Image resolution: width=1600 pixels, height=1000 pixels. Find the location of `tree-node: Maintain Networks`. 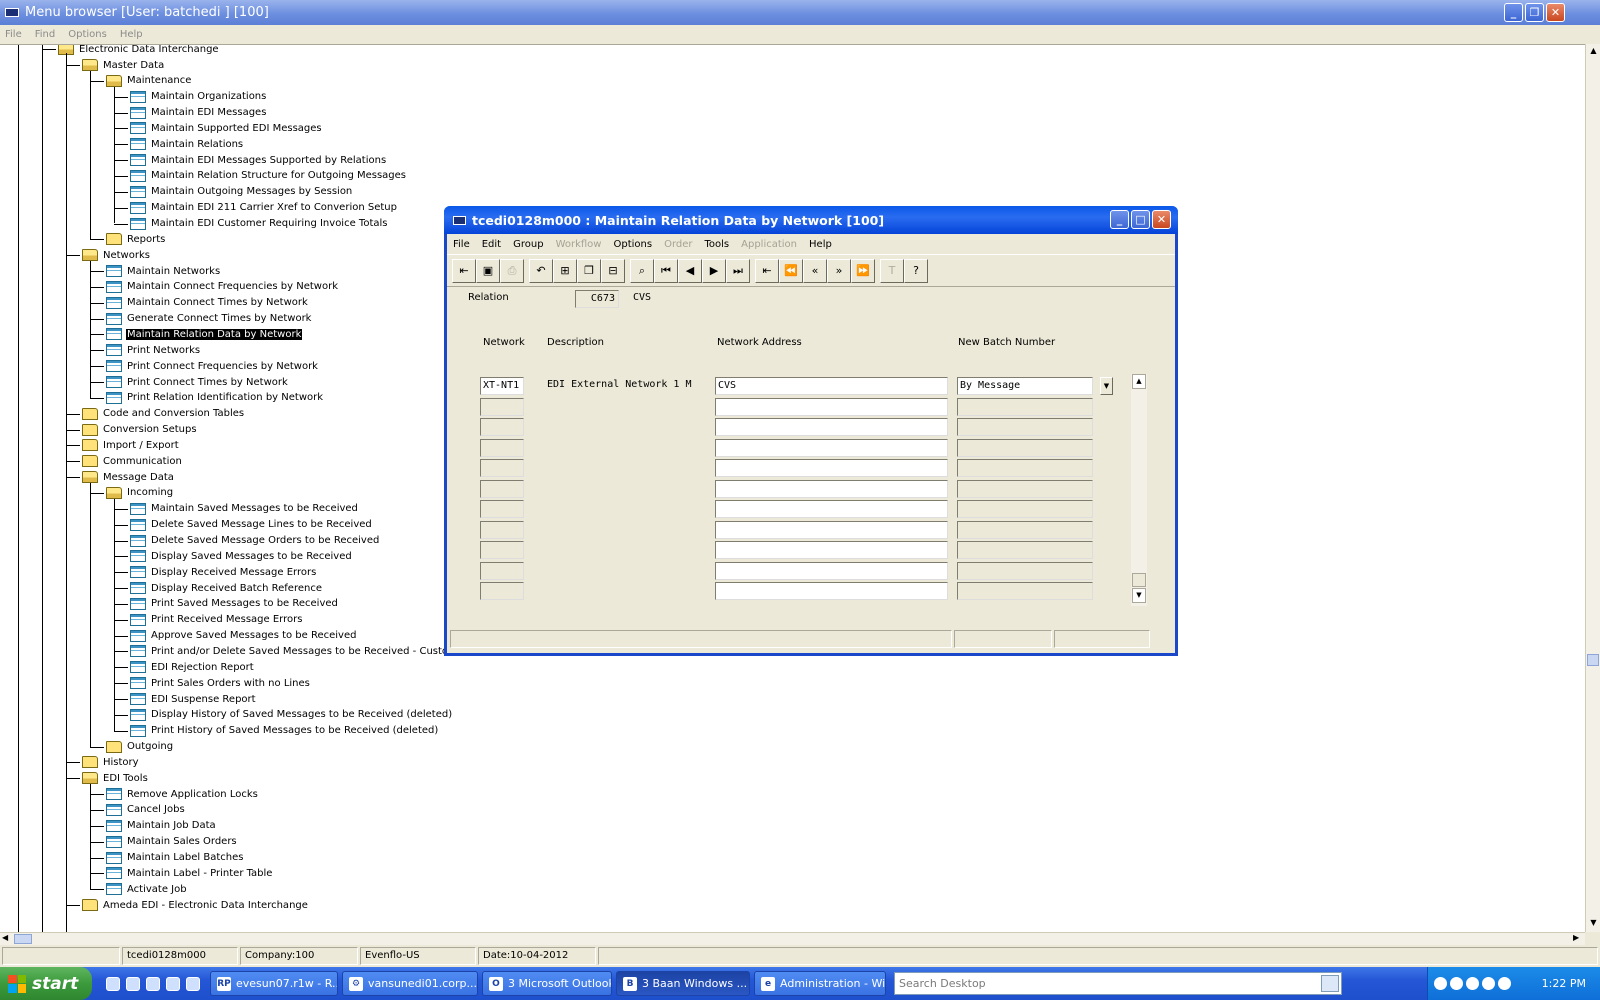

tree-node: Maintain Networks is located at coordinates (163, 271).